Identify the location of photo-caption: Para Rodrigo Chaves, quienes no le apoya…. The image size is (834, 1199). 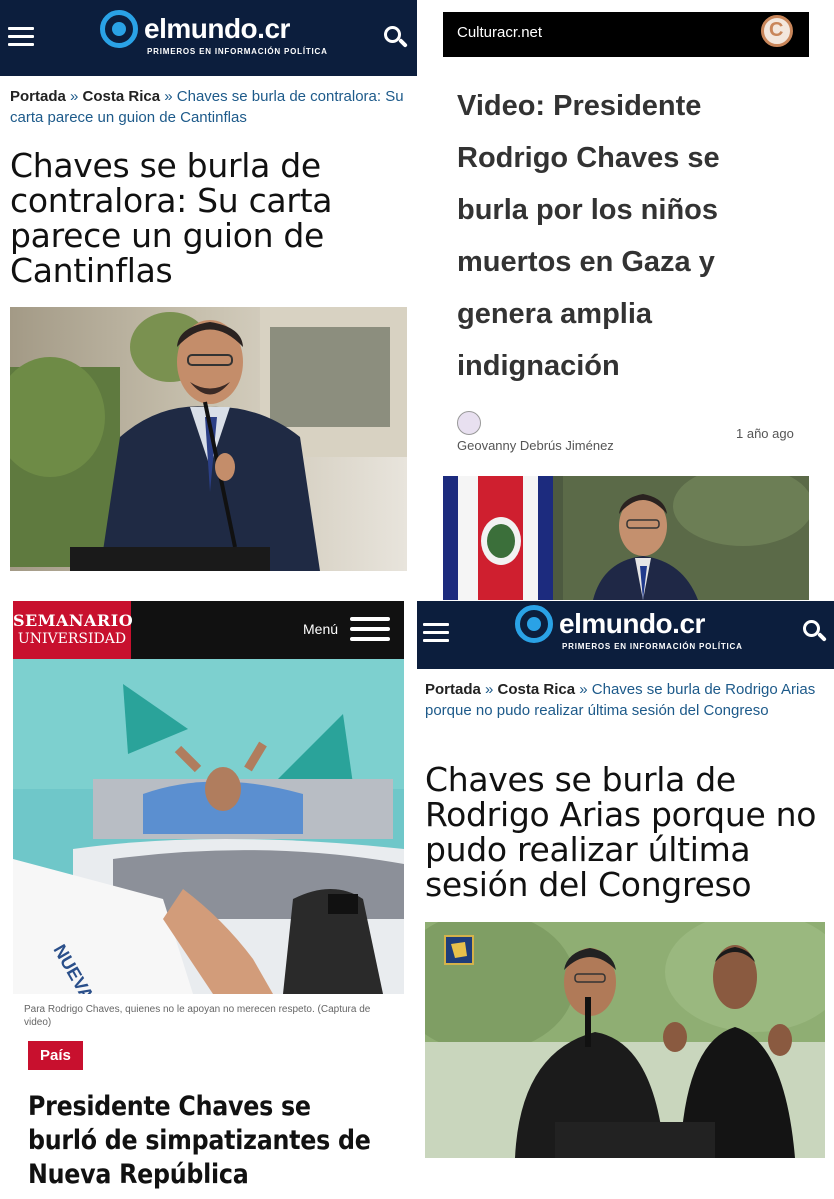
(197, 1016).